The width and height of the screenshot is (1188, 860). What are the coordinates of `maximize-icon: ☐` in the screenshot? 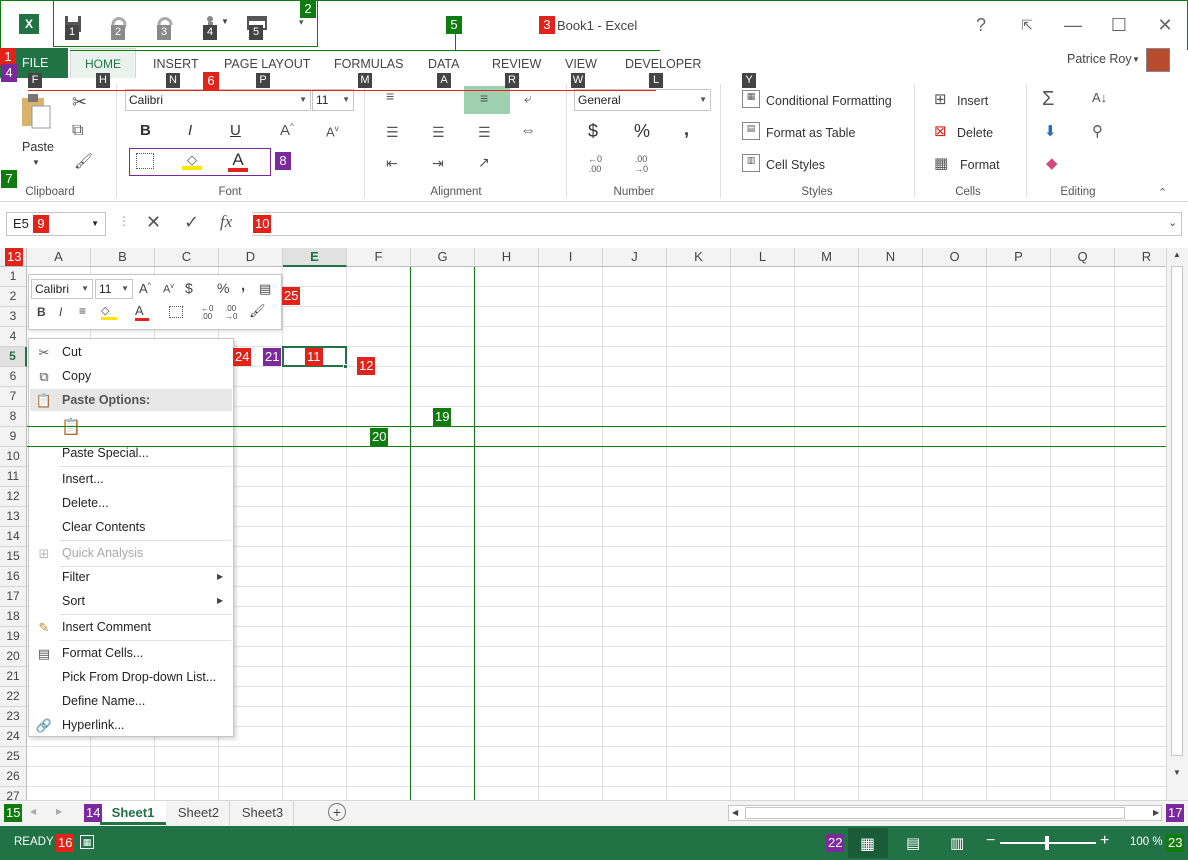 It's located at (1119, 25).